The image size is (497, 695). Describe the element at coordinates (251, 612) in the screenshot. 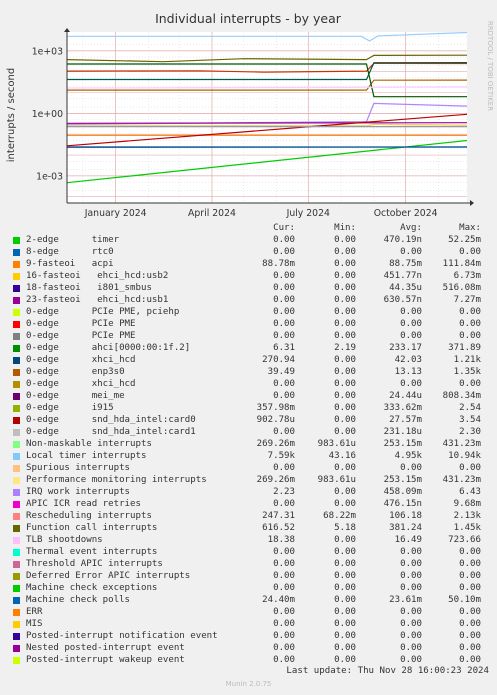

I see `legend-row: ERR 0.00 0.00 0.00 0.00` at that location.